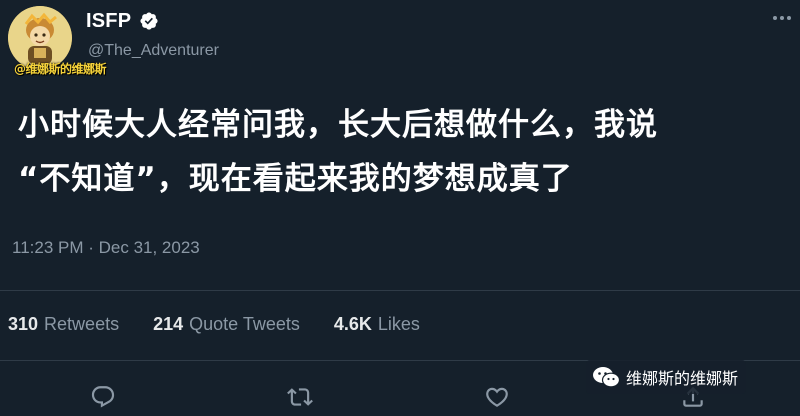 The width and height of the screenshot is (800, 416). I want to click on retweet-button, so click(300, 397).